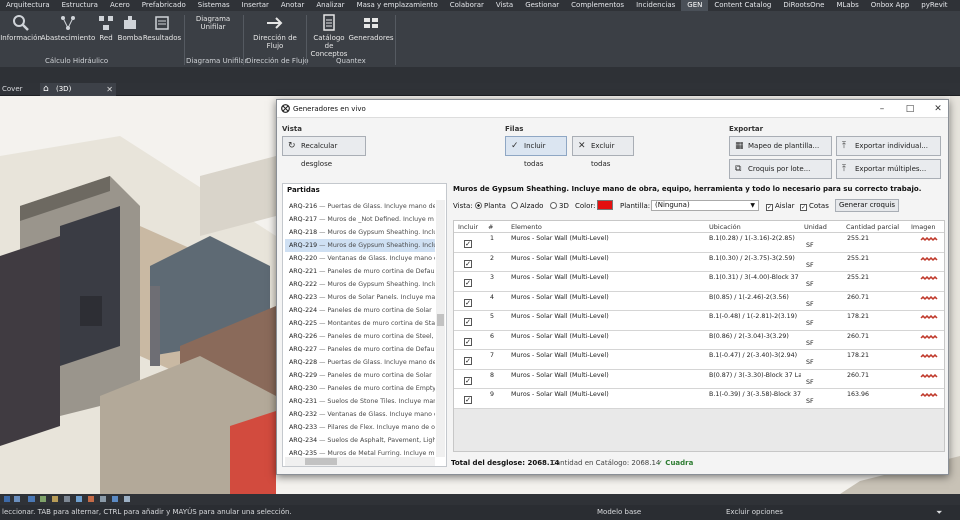 The width and height of the screenshot is (960, 520). Describe the element at coordinates (397, 5) in the screenshot. I see `menu-item: Masa y emplazamiento` at that location.